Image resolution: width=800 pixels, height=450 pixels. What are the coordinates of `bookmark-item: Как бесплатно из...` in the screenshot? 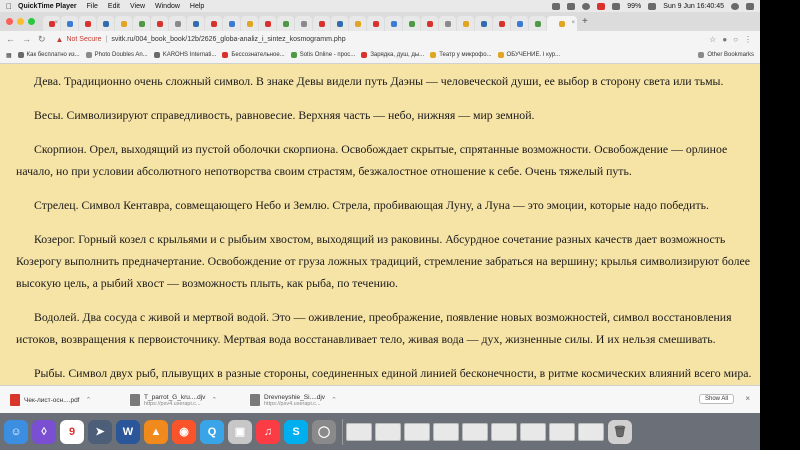 It's located at (48, 55).